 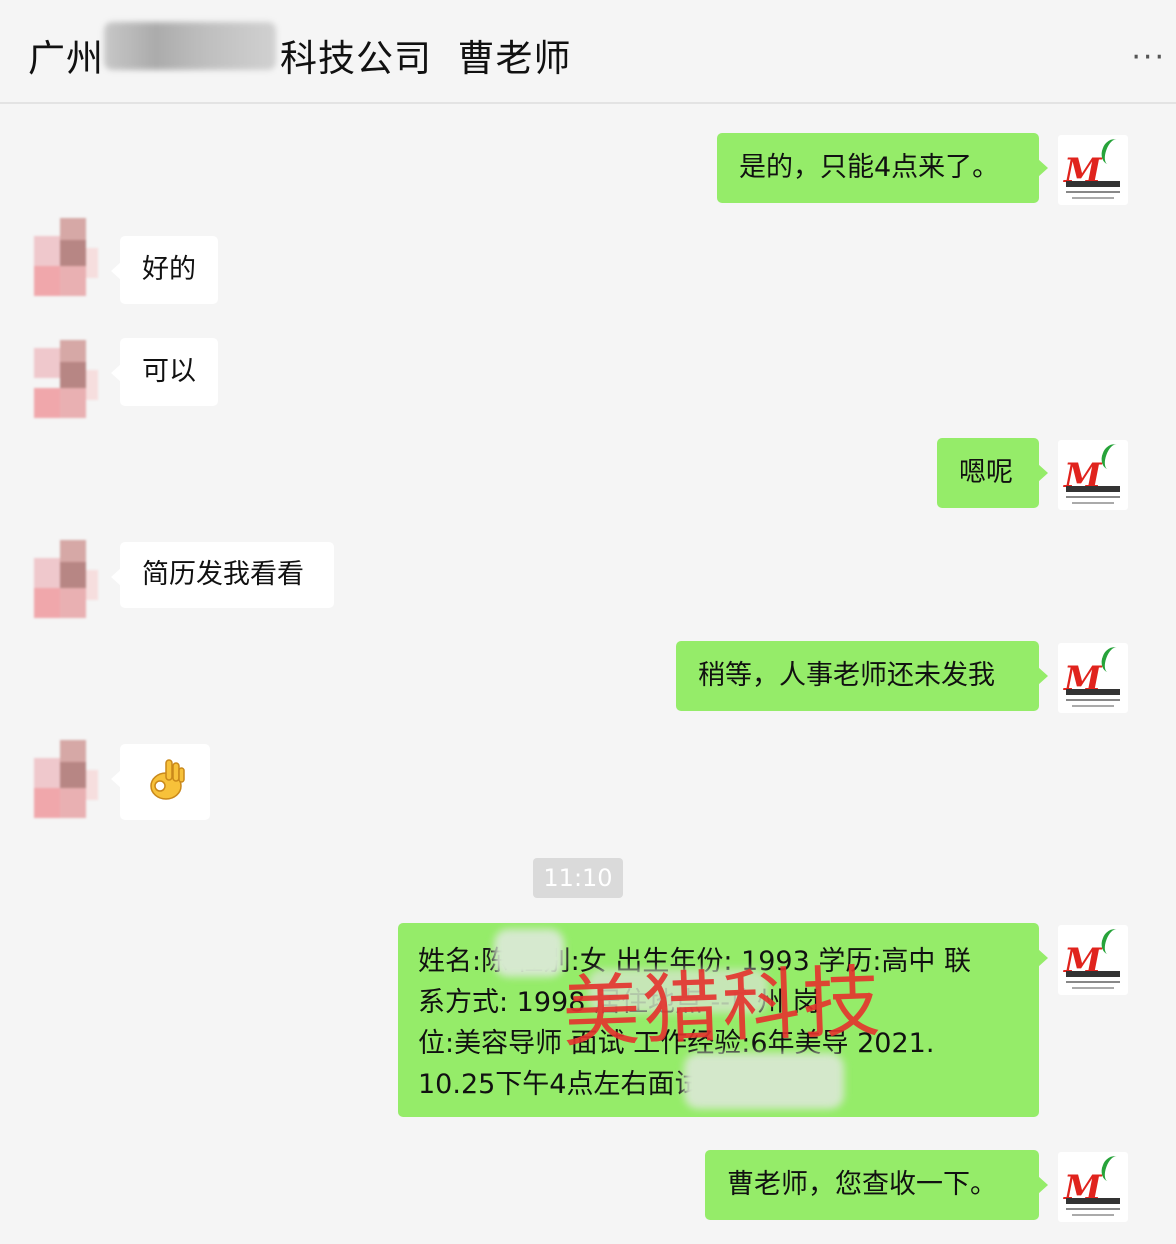 I want to click on message-bubble-received, so click(x=160, y=782).